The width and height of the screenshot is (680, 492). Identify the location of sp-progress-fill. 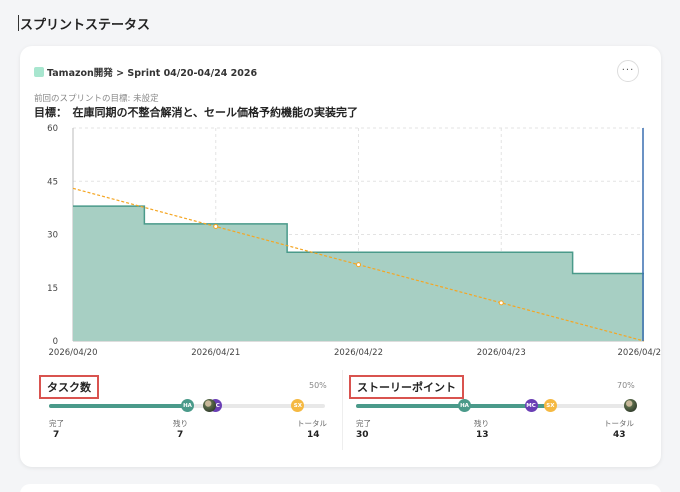
(453, 406).